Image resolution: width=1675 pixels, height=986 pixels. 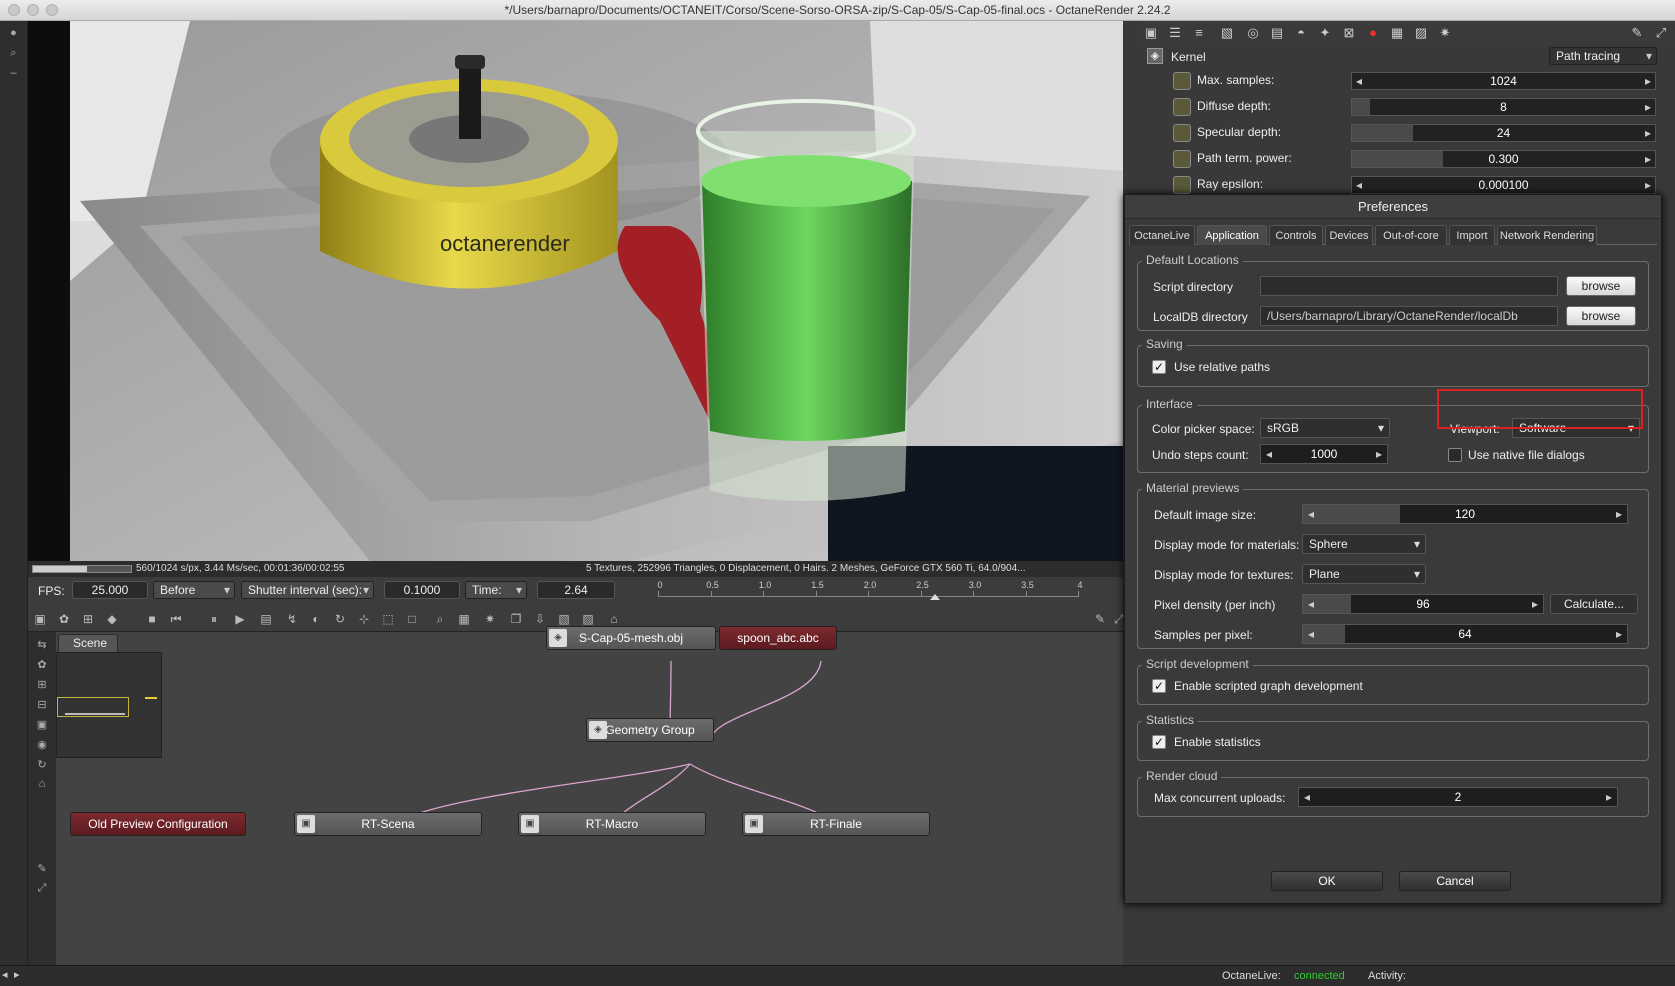 I want to click on geometry-group-node: ◈ Geometry Group, so click(x=650, y=730).